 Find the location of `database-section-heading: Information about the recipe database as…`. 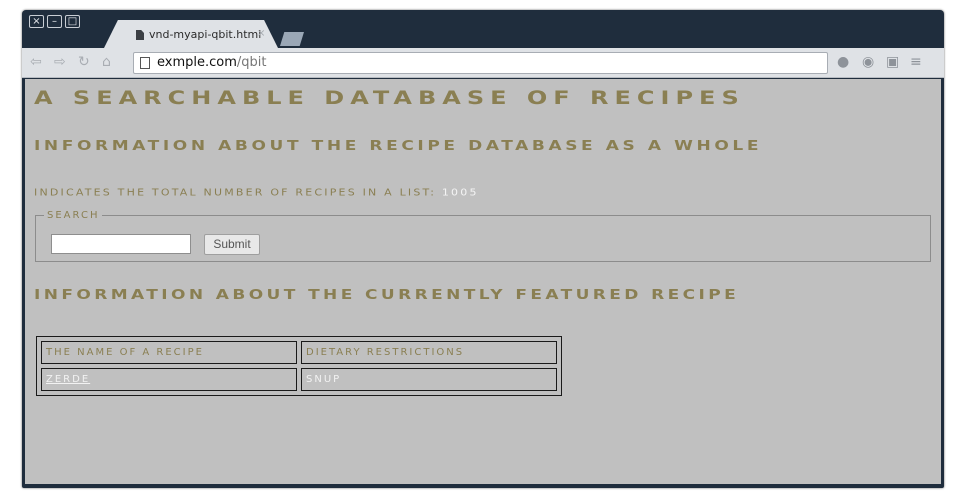

database-section-heading: Information about the recipe database as… is located at coordinates (398, 146).